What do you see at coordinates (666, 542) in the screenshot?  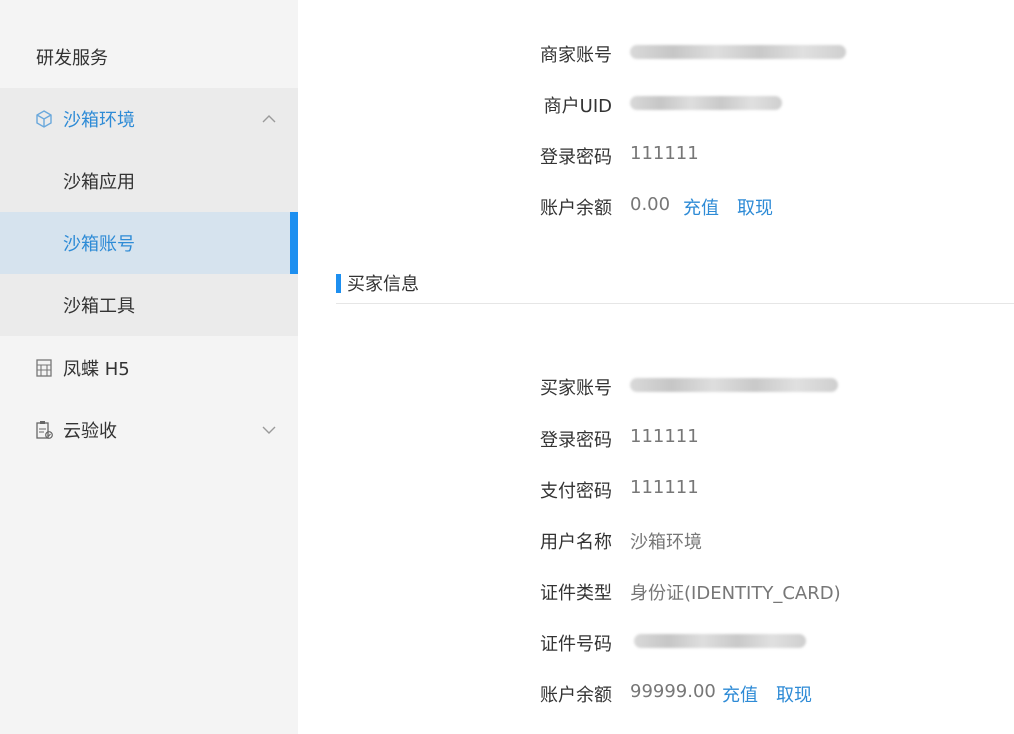 I see `buyer-user-name-value: 沙箱环境` at bounding box center [666, 542].